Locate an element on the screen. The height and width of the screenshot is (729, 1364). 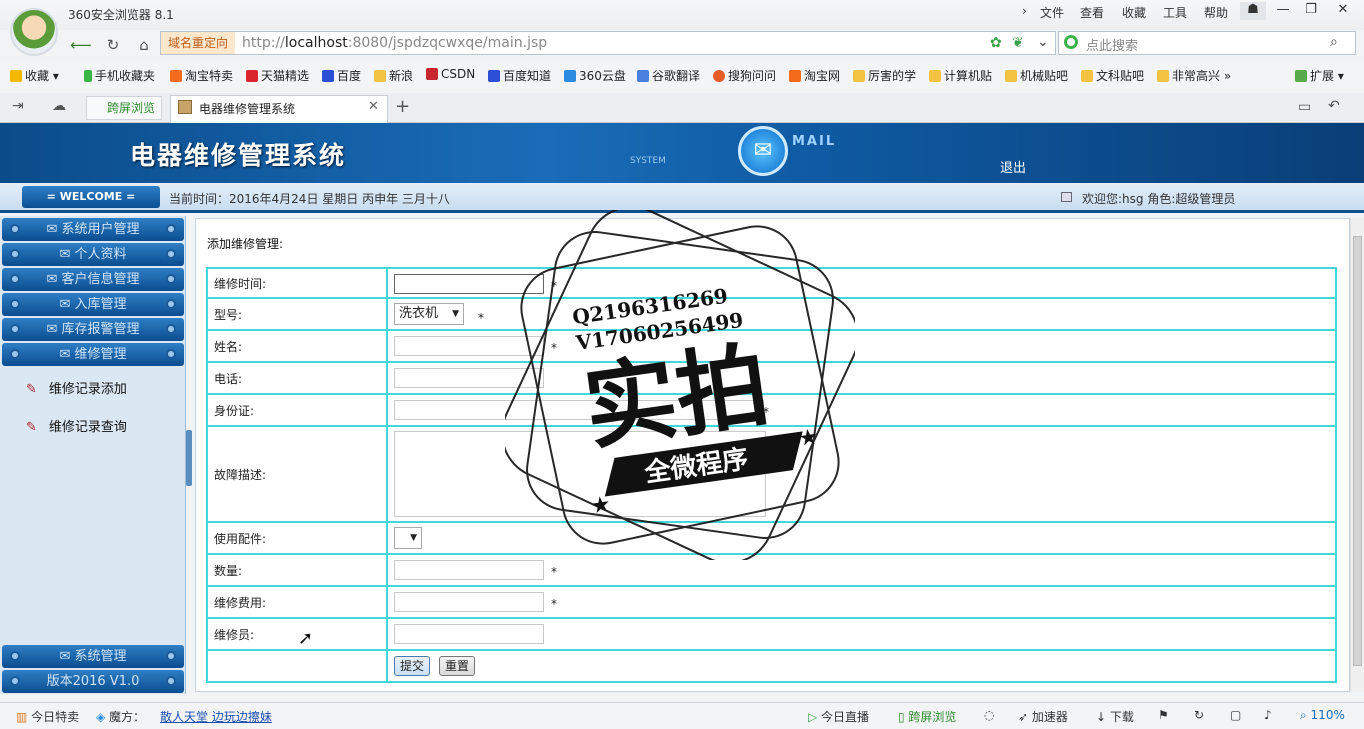
pencil-icon: ✎ is located at coordinates (31, 389).